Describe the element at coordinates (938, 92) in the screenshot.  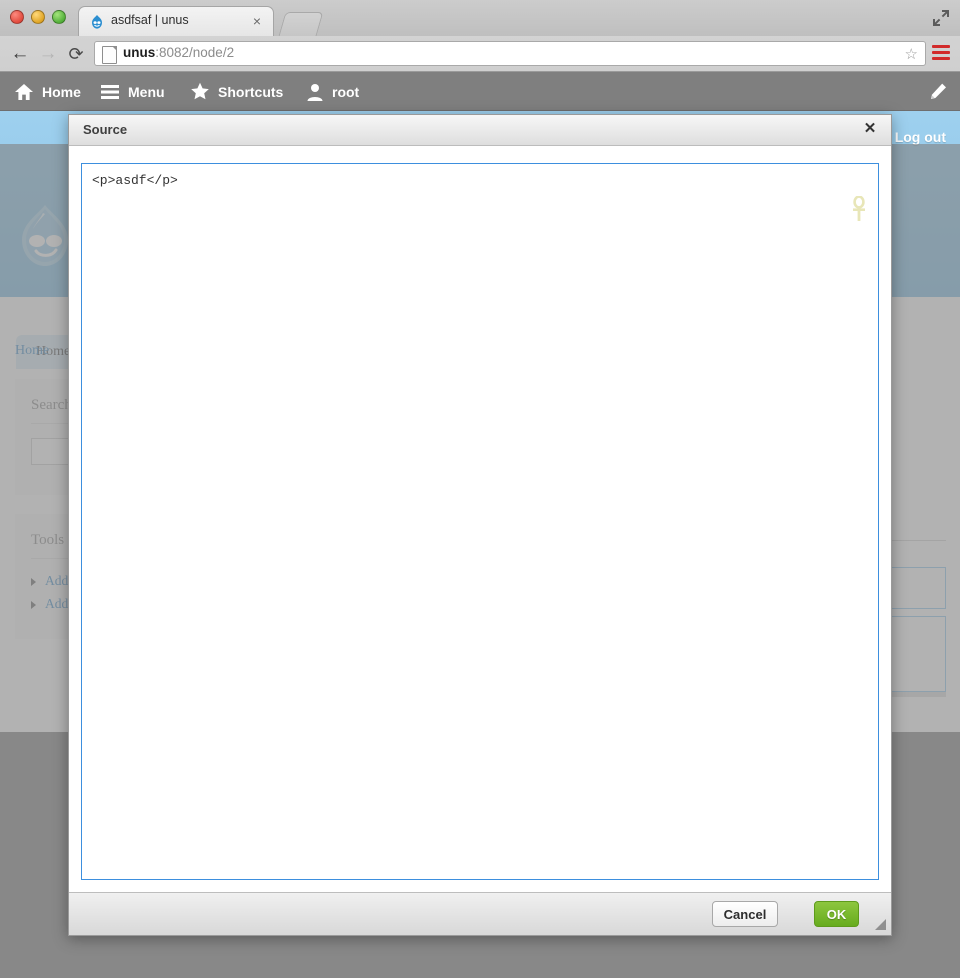
I see `pencil-icon` at that location.